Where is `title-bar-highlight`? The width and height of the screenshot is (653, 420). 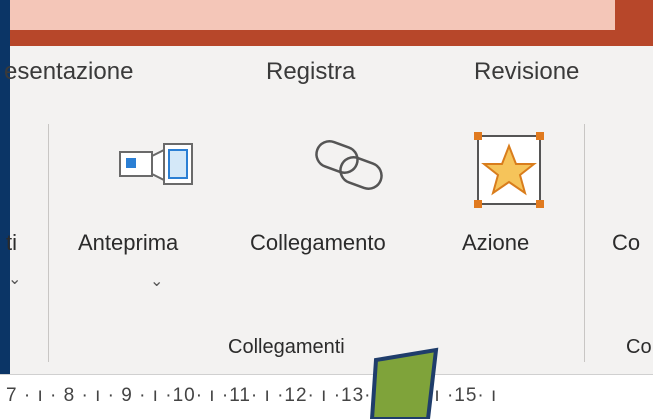
title-bar-highlight is located at coordinates (312, 15).